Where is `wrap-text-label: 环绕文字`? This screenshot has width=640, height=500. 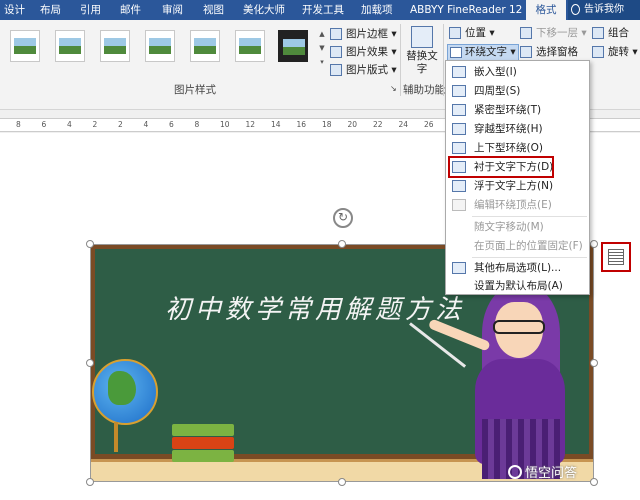 wrap-text-label: 环绕文字 is located at coordinates (486, 52).